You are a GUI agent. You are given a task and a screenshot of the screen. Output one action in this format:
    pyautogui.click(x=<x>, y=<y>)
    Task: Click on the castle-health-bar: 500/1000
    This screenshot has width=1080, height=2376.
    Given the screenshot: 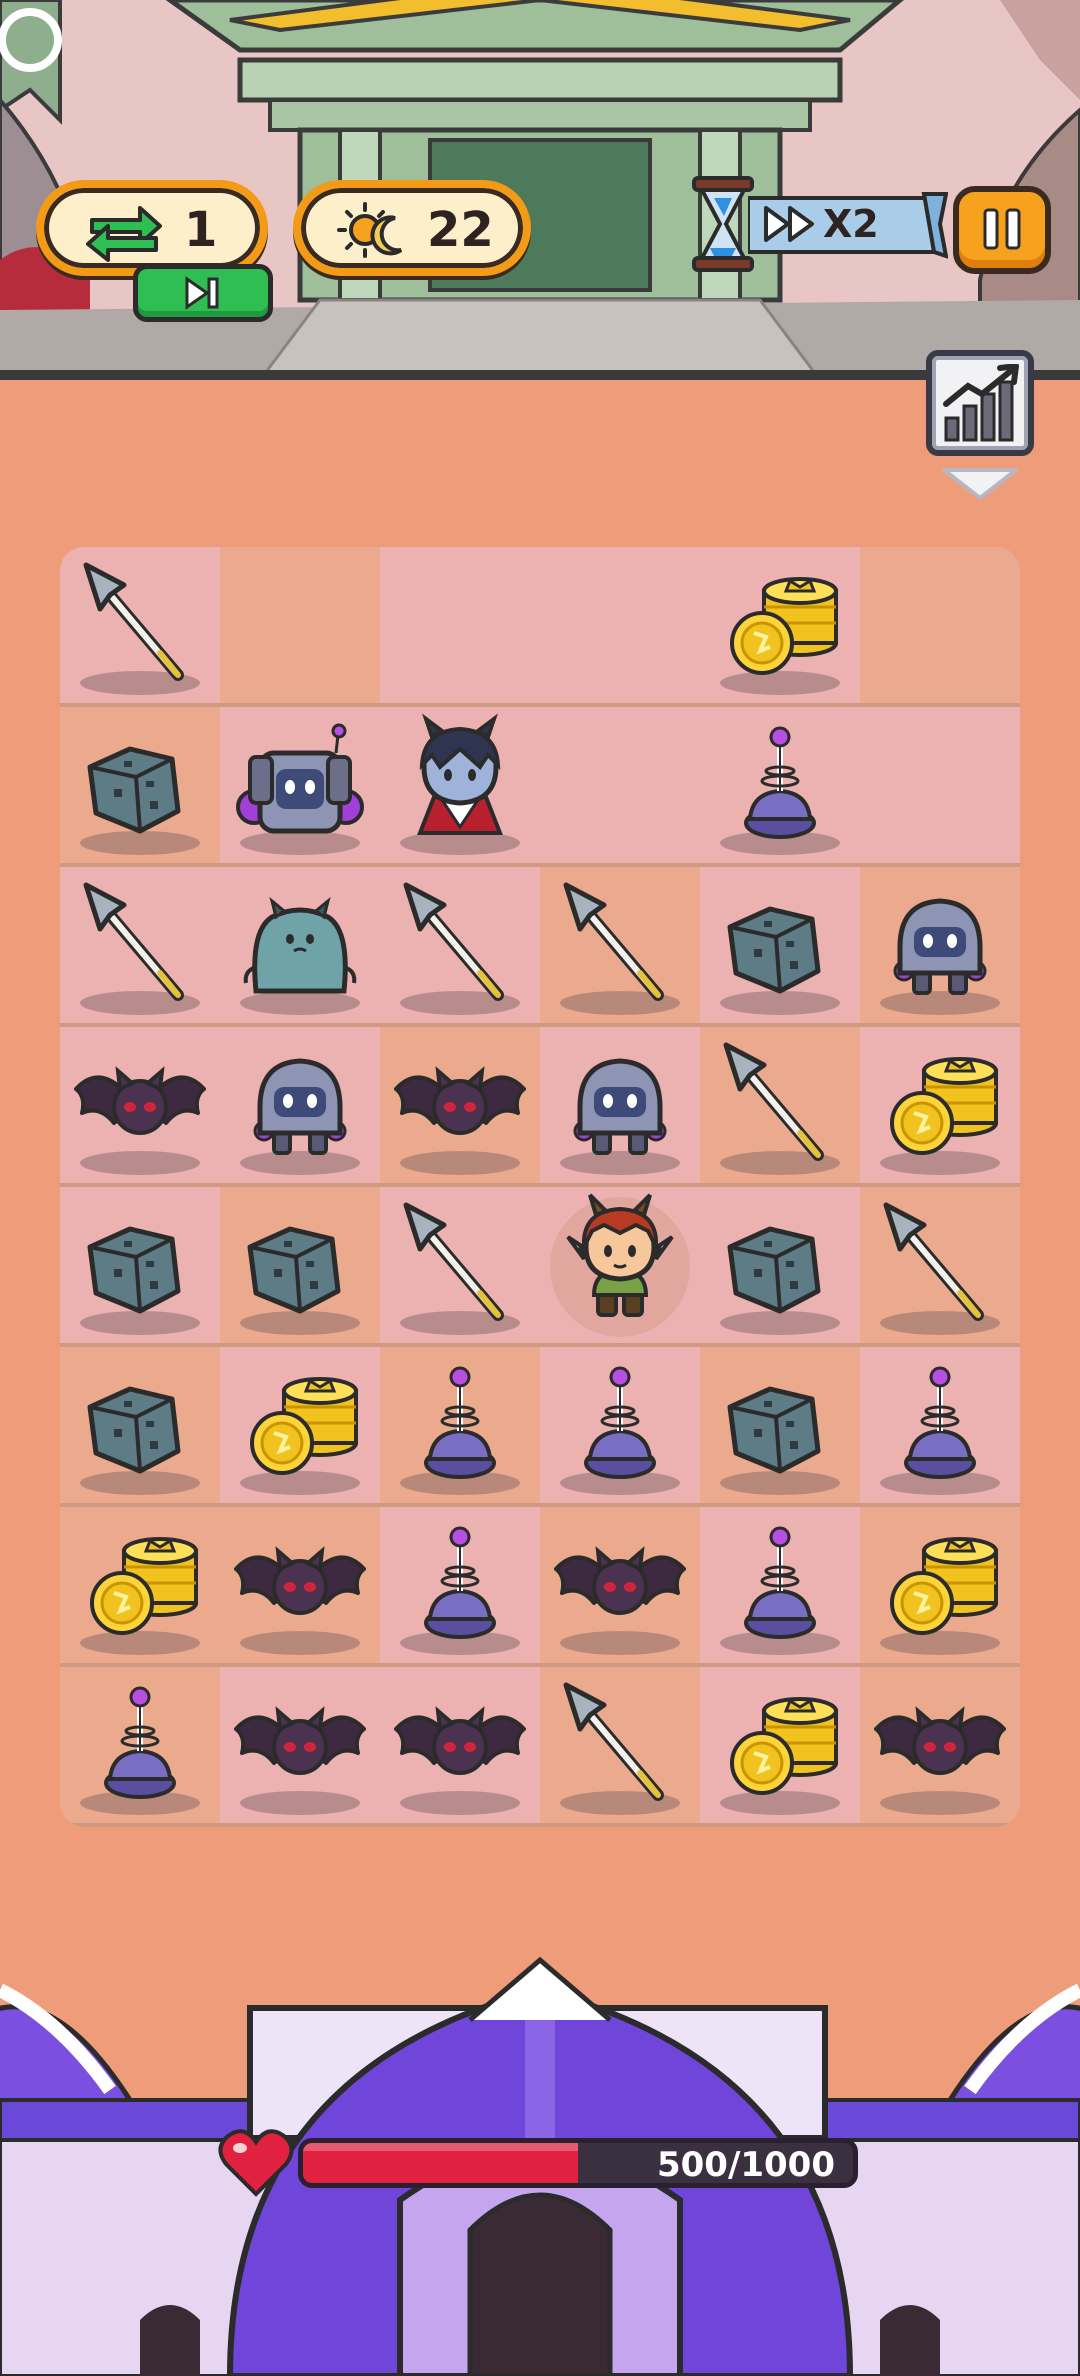 What is the action you would take?
    pyautogui.click(x=578, y=2163)
    